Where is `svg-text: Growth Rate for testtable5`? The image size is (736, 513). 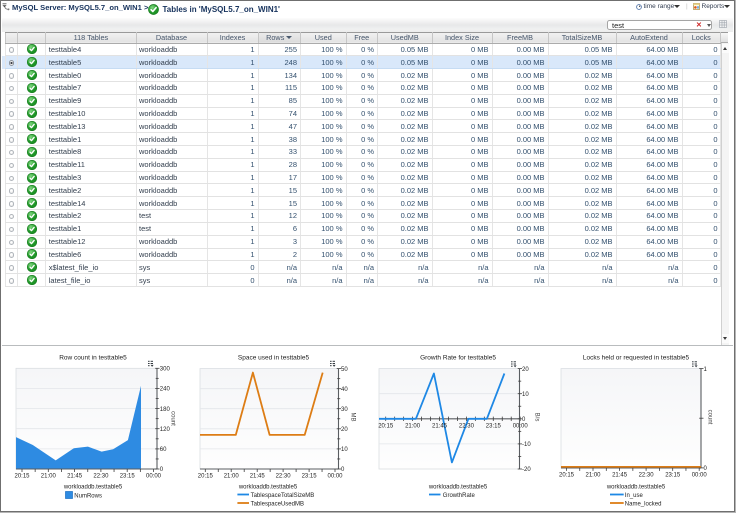 svg-text: Growth Rate for testtable5 is located at coordinates (458, 358).